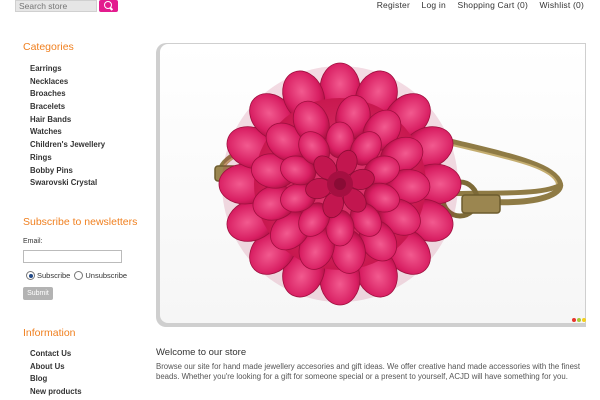  What do you see at coordinates (522, 5) in the screenshot?
I see `shopping-cart-count: (0)` at bounding box center [522, 5].